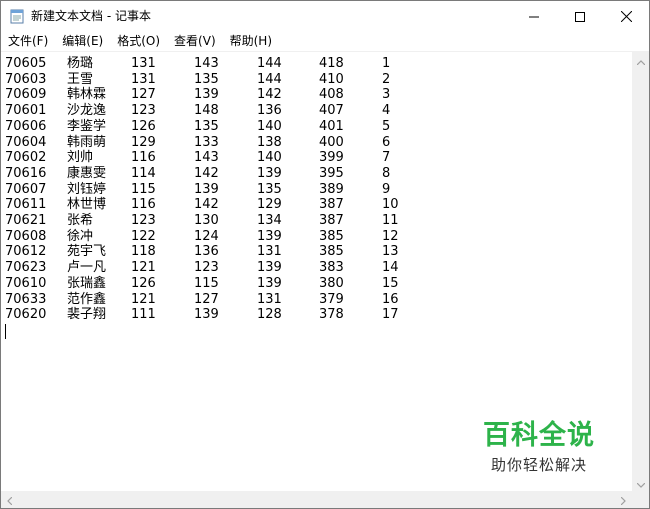  I want to click on score-3: 138, so click(269, 142).